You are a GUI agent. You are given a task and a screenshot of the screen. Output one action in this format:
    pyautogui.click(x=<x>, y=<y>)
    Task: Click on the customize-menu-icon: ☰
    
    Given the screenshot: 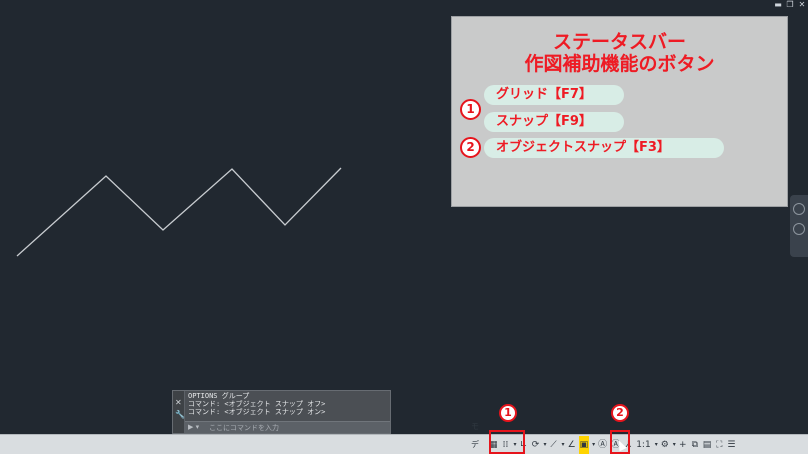 What is the action you would take?
    pyautogui.click(x=731, y=445)
    